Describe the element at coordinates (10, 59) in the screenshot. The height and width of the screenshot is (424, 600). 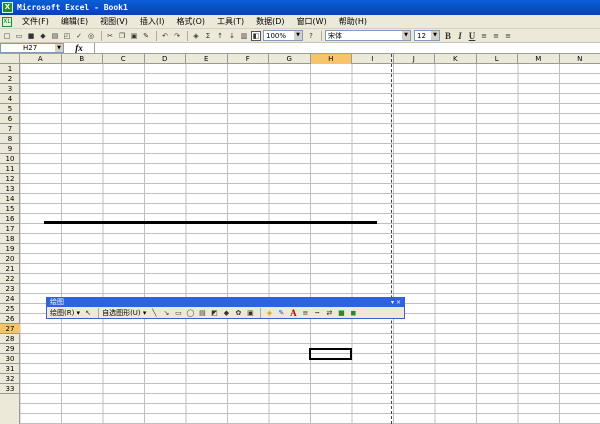
I see `select-all-corner` at that location.